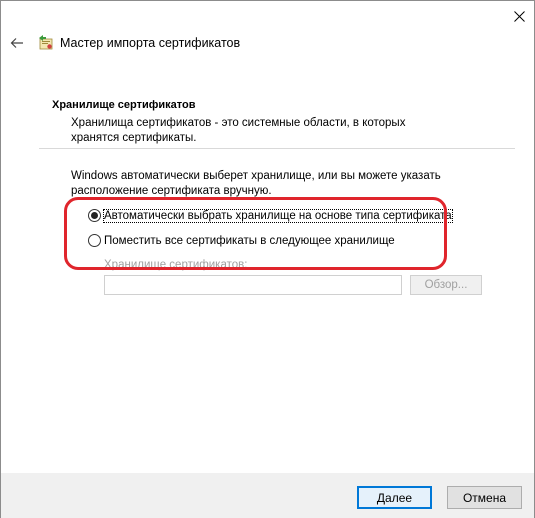 The width and height of the screenshot is (535, 518). I want to click on certificate-wizard-icon, so click(46, 42).